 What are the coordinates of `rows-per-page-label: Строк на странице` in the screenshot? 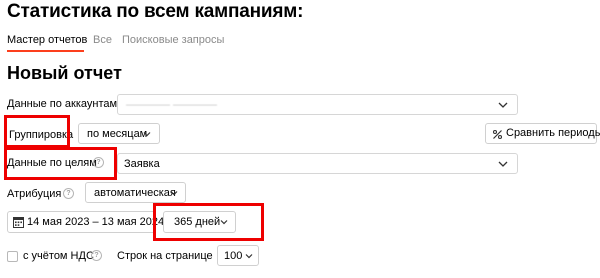 It's located at (165, 256).